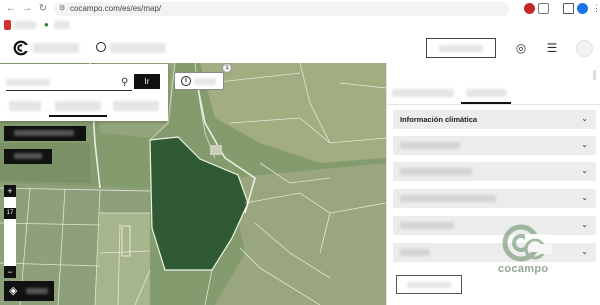 Image resolution: width=600 pixels, height=305 pixels. I want to click on zoom-control: + 17 −, so click(10, 231).